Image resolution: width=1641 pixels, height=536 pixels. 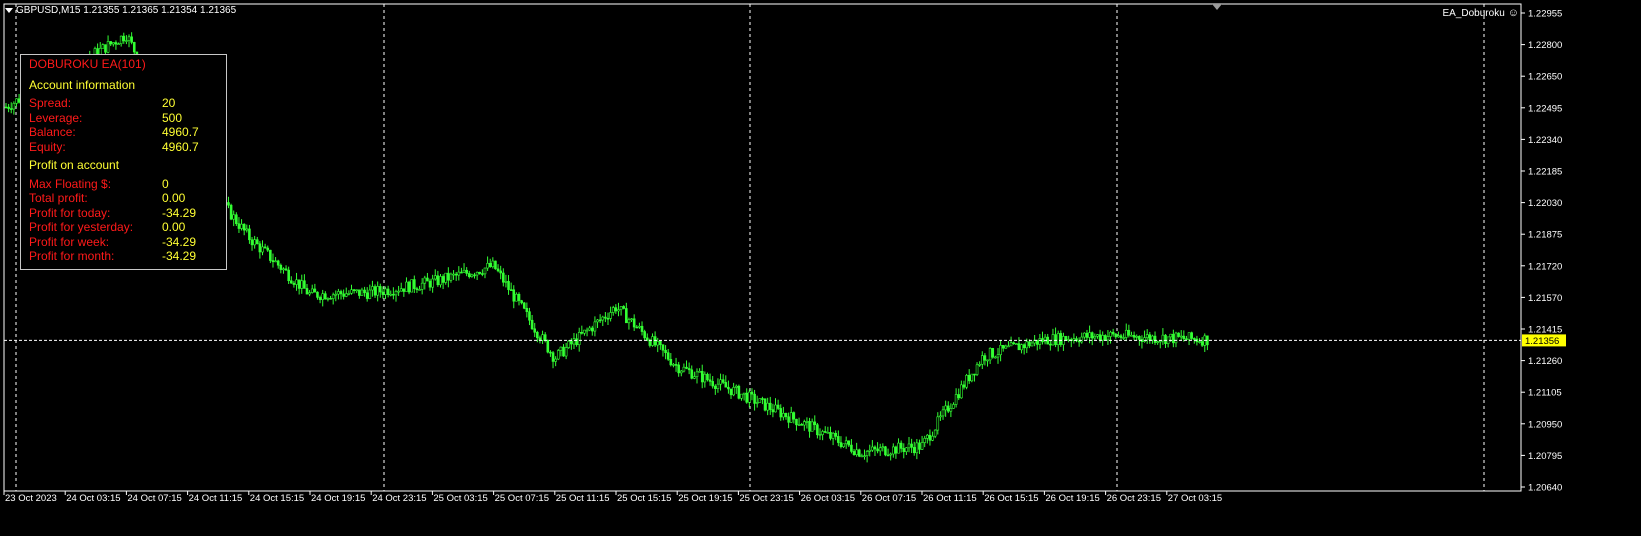 I want to click on dropdown-triangle-icon, so click(x=9, y=10).